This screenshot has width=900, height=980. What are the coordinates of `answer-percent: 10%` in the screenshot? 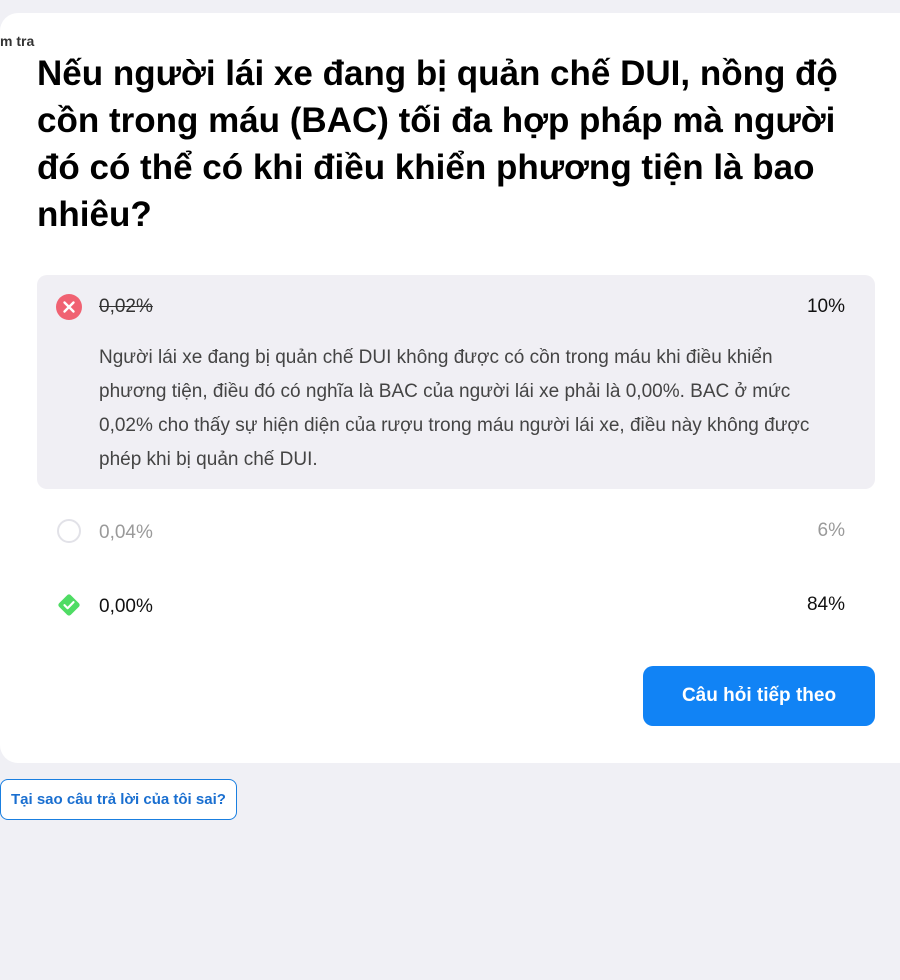 It's located at (825, 306).